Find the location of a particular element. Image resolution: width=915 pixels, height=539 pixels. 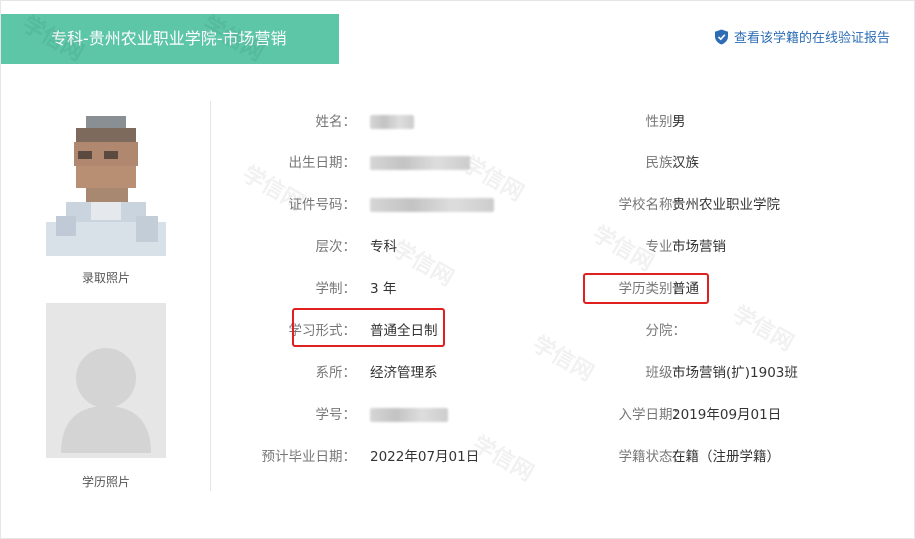

field-value: 专科 is located at coordinates (383, 247).